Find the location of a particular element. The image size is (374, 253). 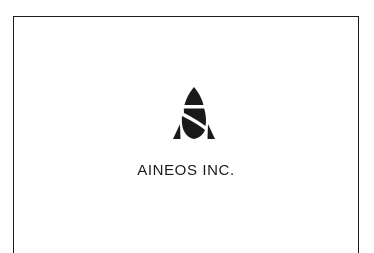

brand-name: AINEOS INC. is located at coordinates (186, 170).